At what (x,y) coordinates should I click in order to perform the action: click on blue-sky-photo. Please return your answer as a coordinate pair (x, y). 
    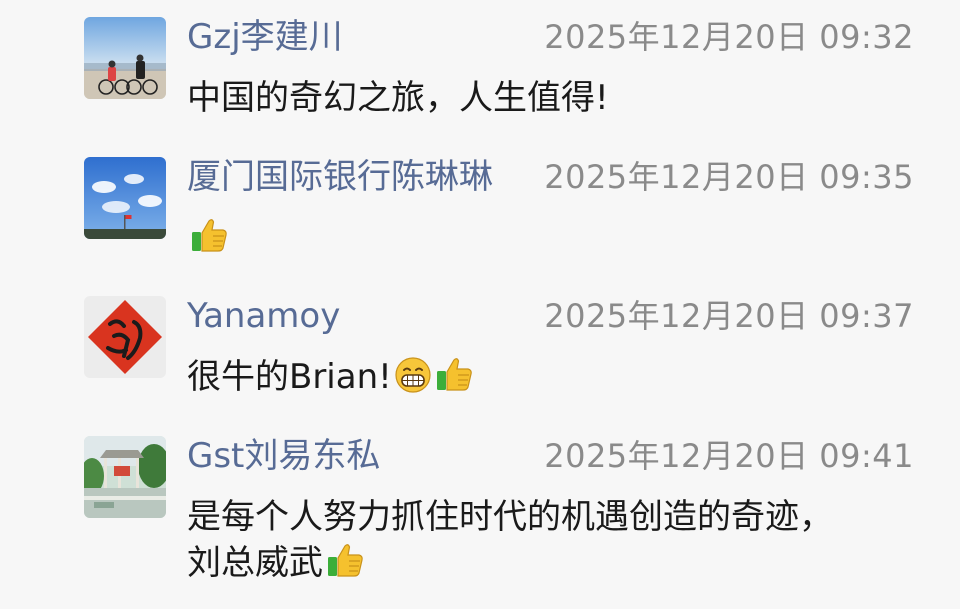
    Looking at the image, I should click on (125, 198).